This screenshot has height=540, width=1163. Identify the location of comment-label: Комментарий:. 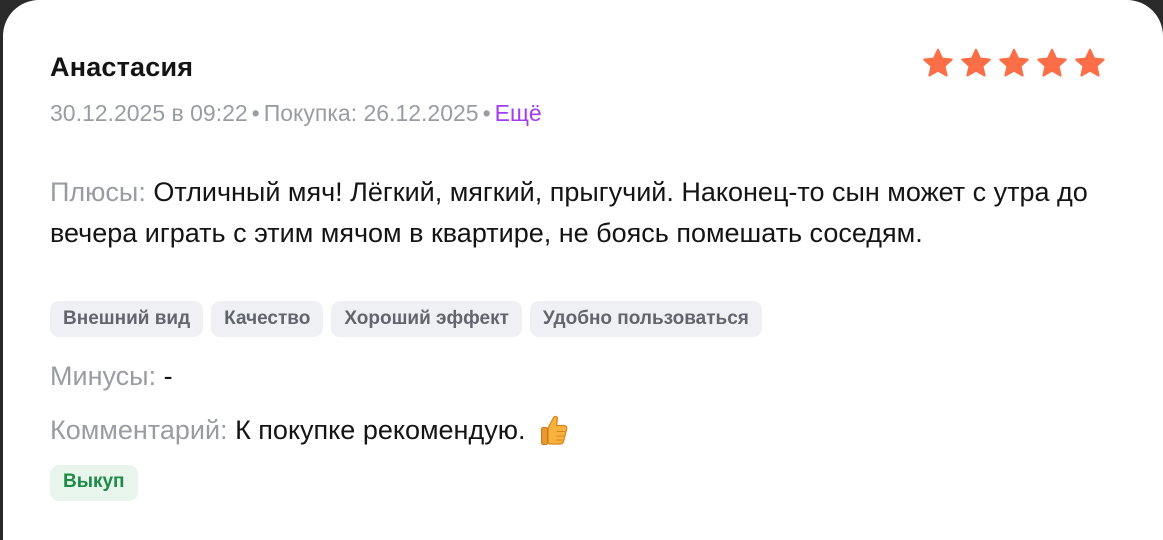
(139, 430).